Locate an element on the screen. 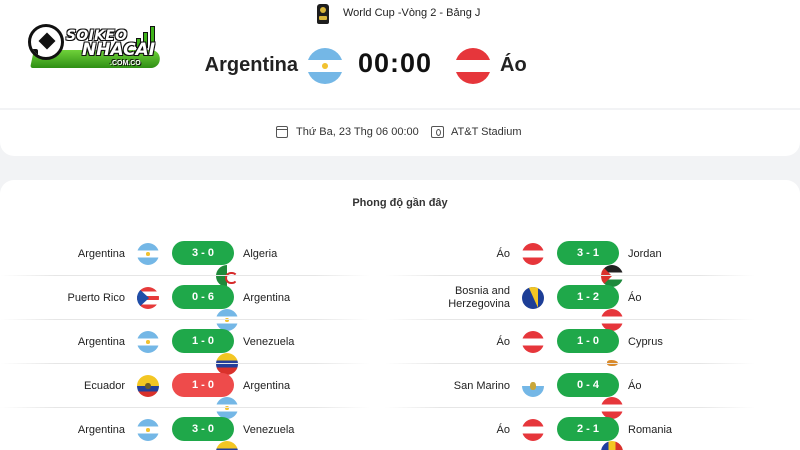 This screenshot has width=800, height=450. form-home-team: San Marino is located at coordinates (455, 386).